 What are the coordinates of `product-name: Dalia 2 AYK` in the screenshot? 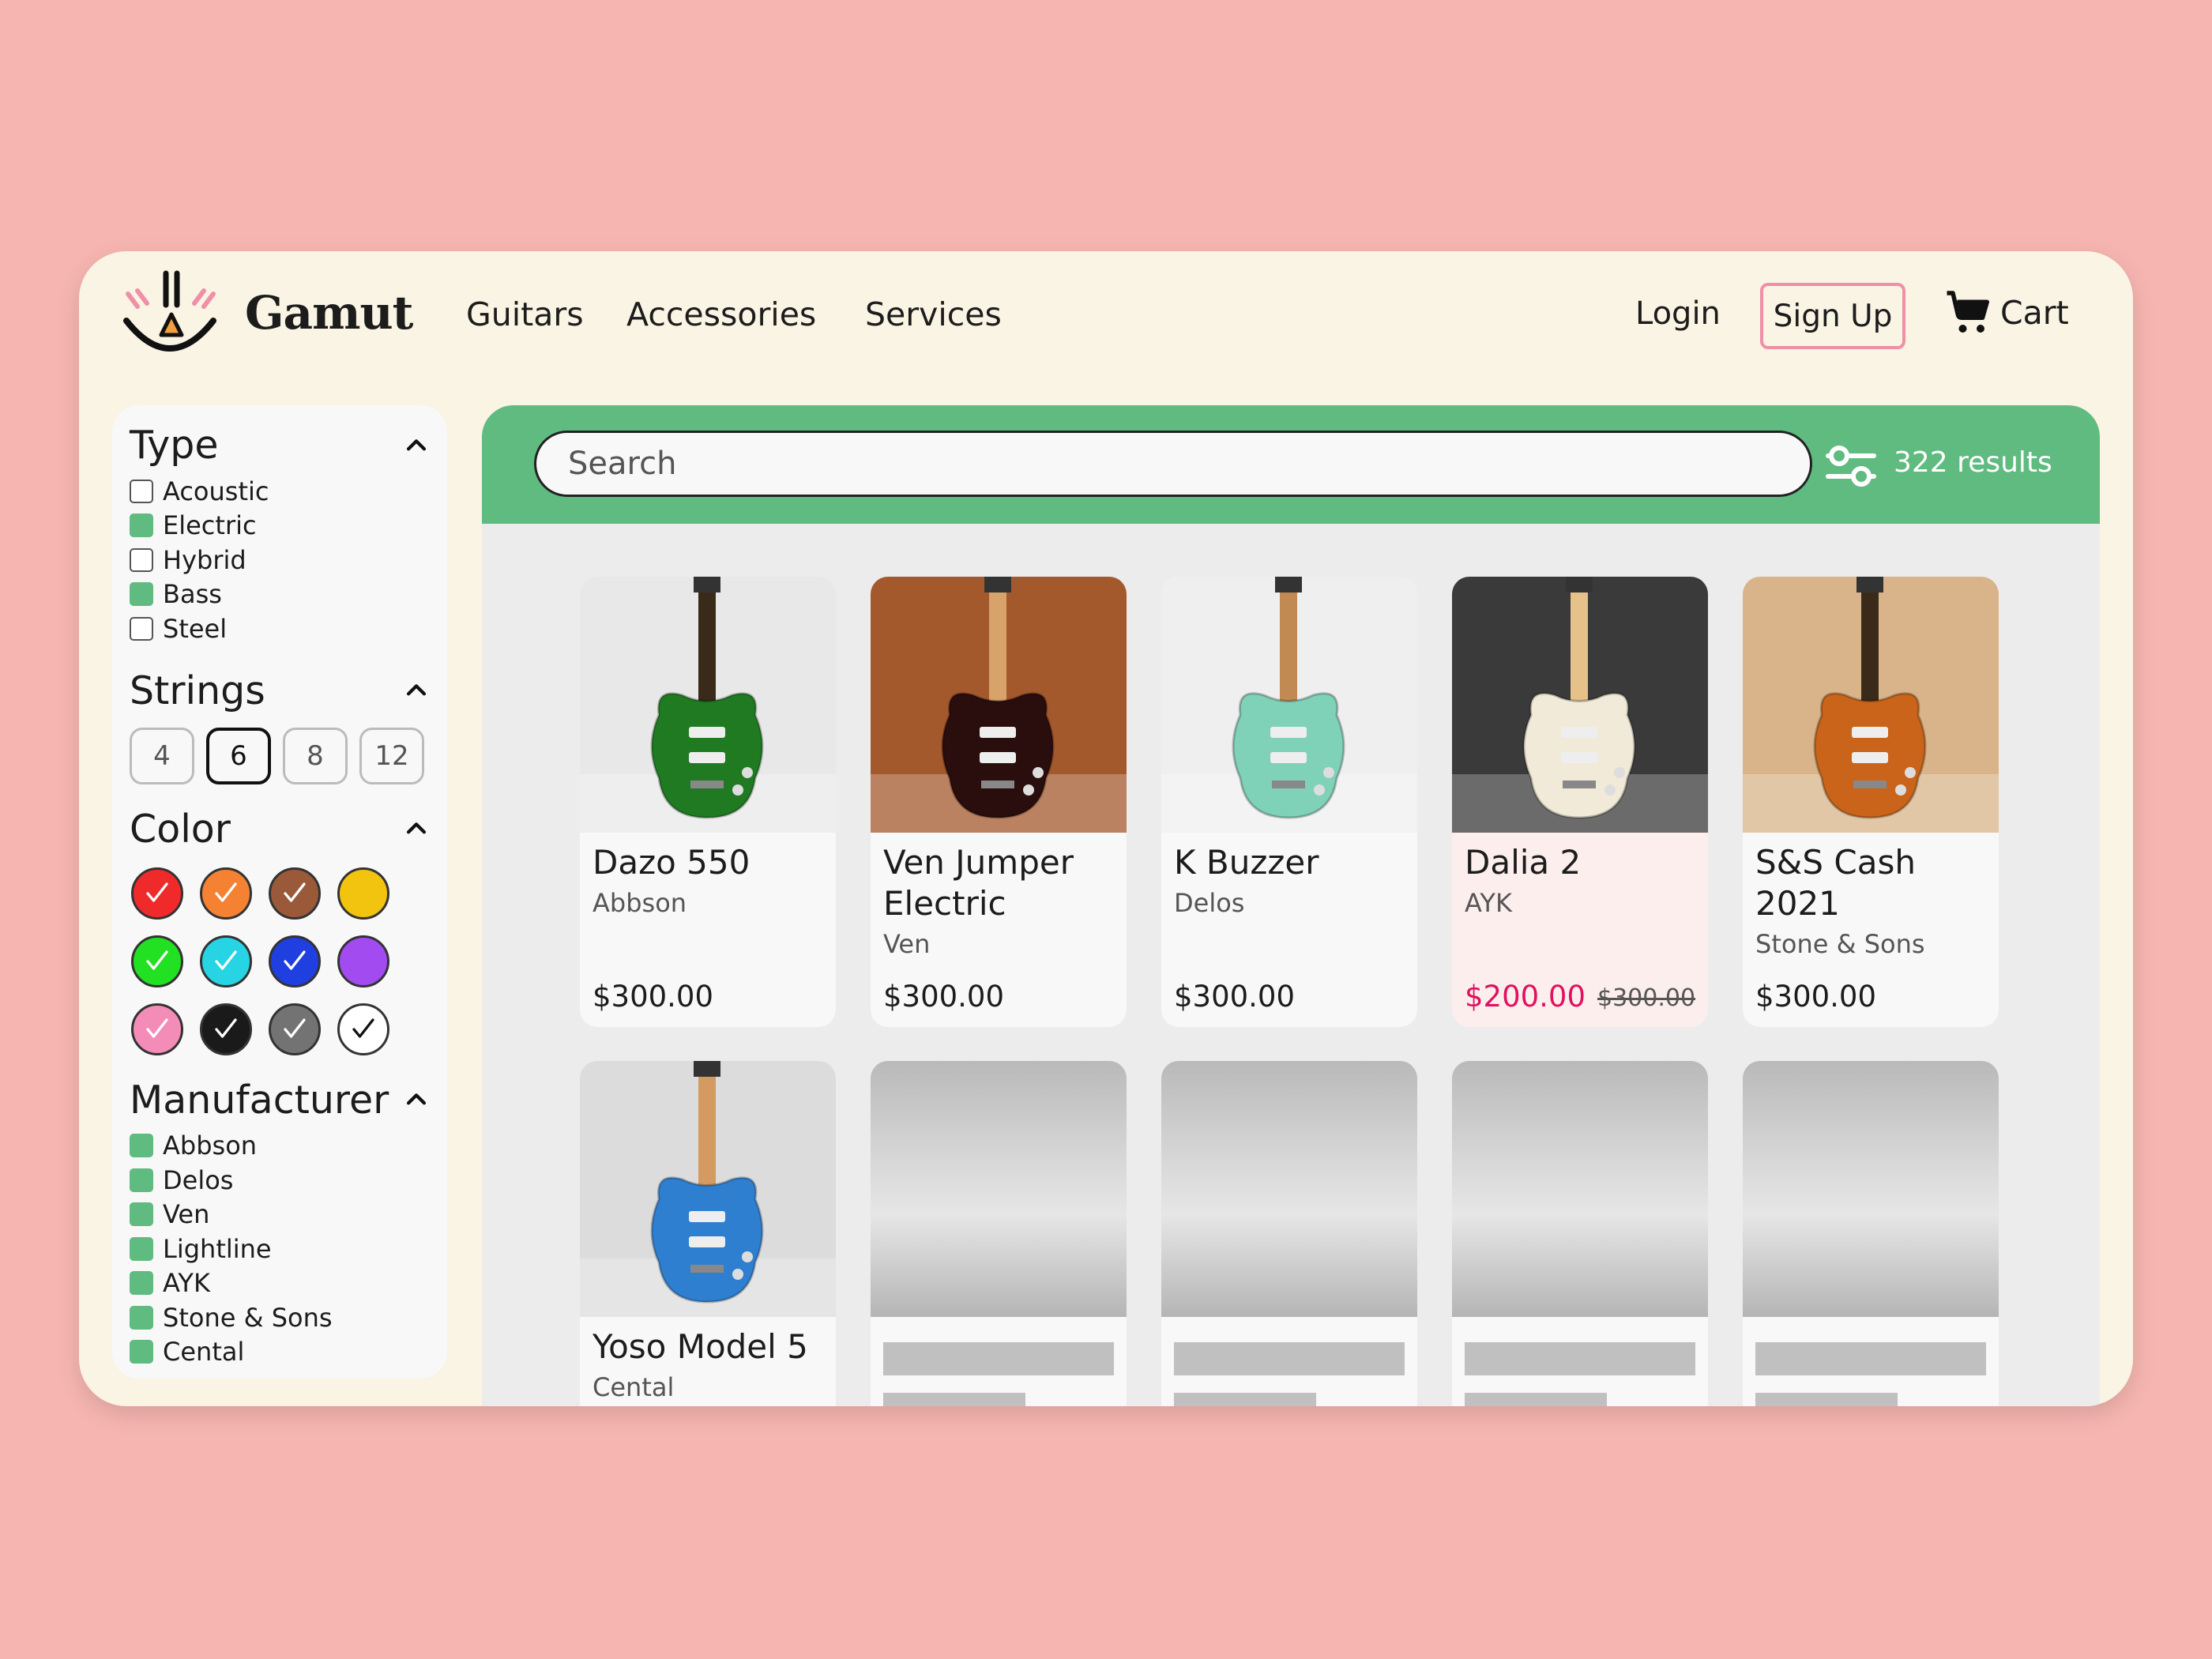 It's located at (1582, 883).